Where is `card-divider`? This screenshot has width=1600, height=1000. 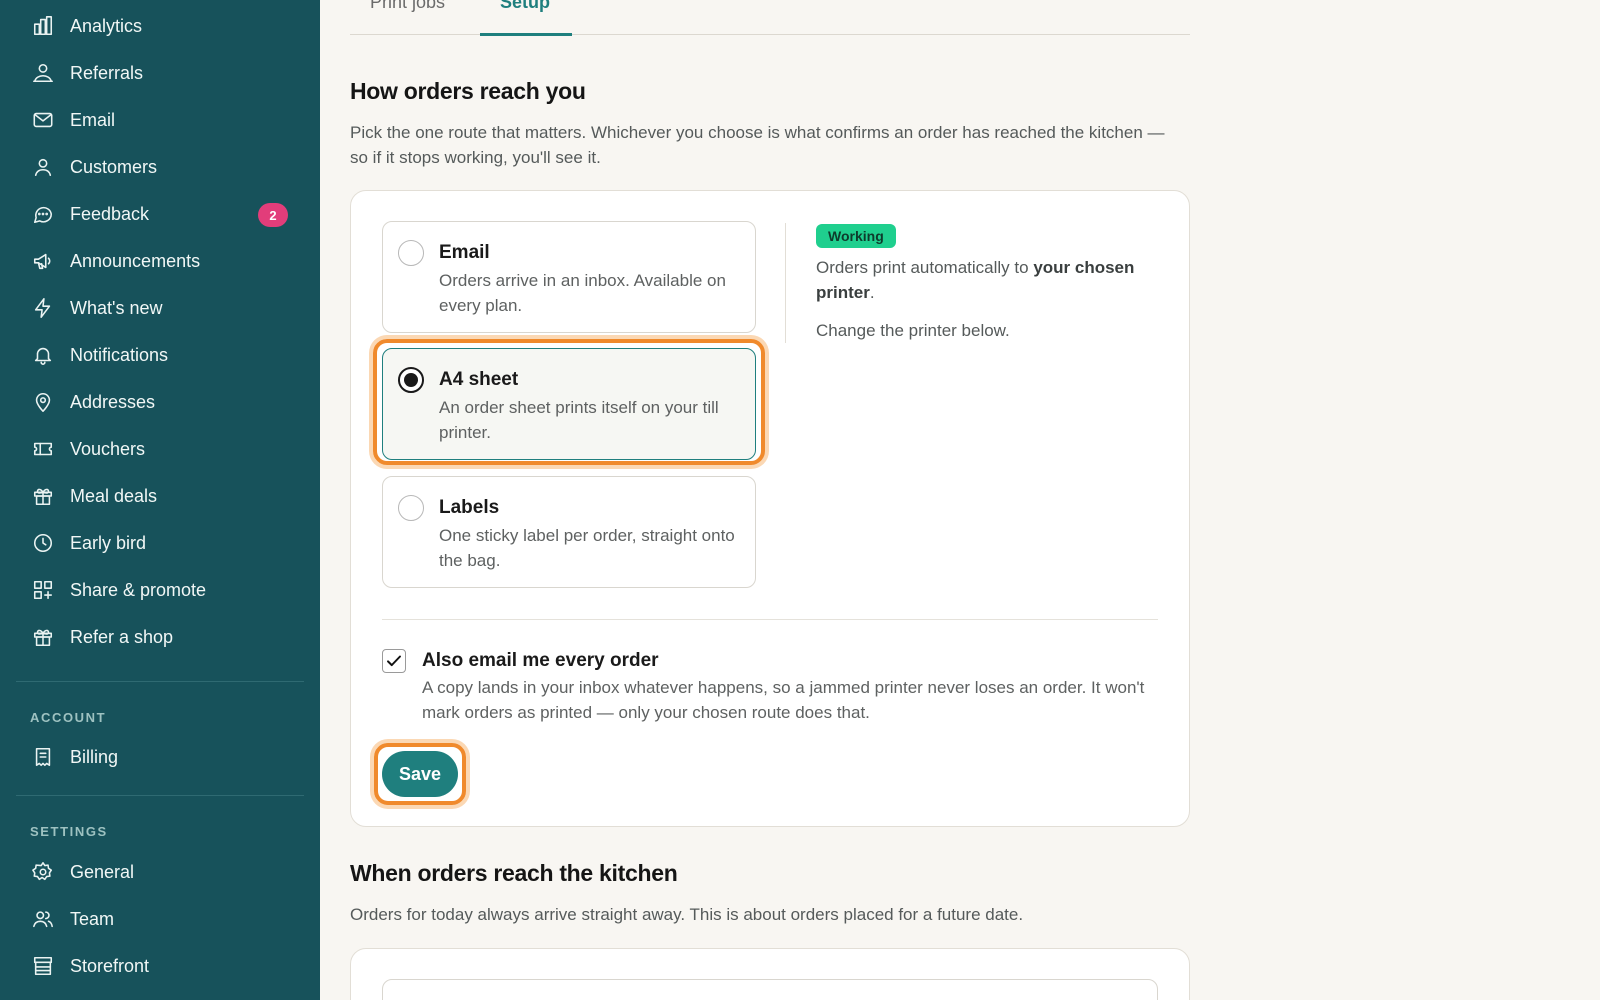 card-divider is located at coordinates (770, 619).